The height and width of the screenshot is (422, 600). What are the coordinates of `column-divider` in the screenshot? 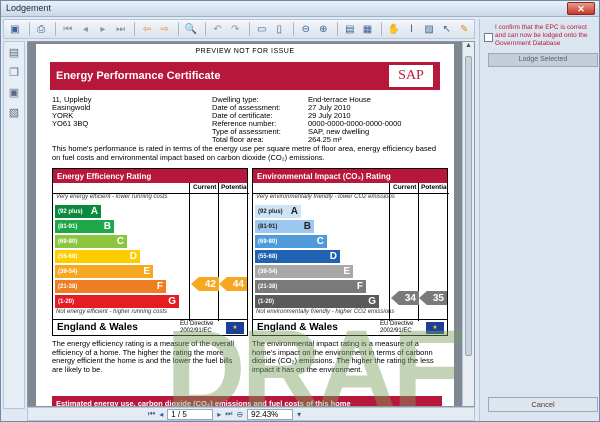 It's located at (218, 252).